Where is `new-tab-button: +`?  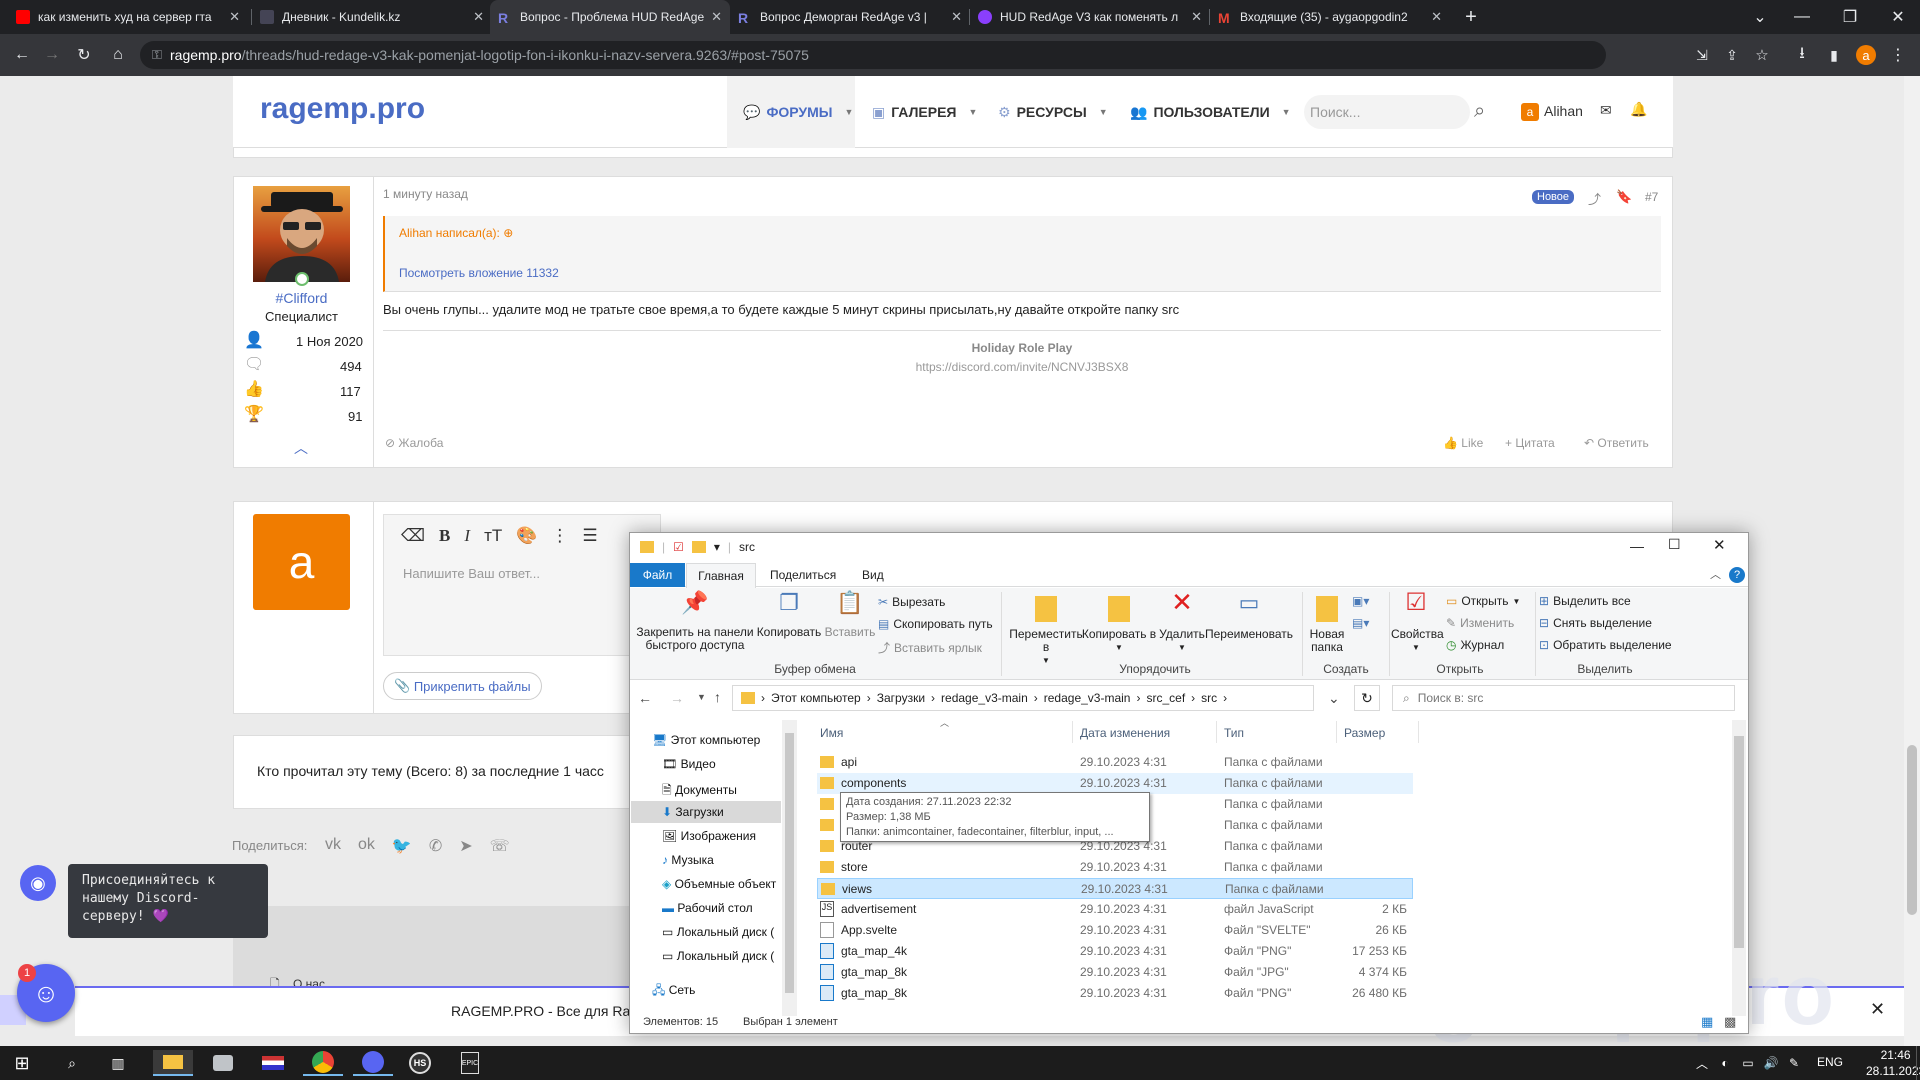 new-tab-button: + is located at coordinates (1471, 17).